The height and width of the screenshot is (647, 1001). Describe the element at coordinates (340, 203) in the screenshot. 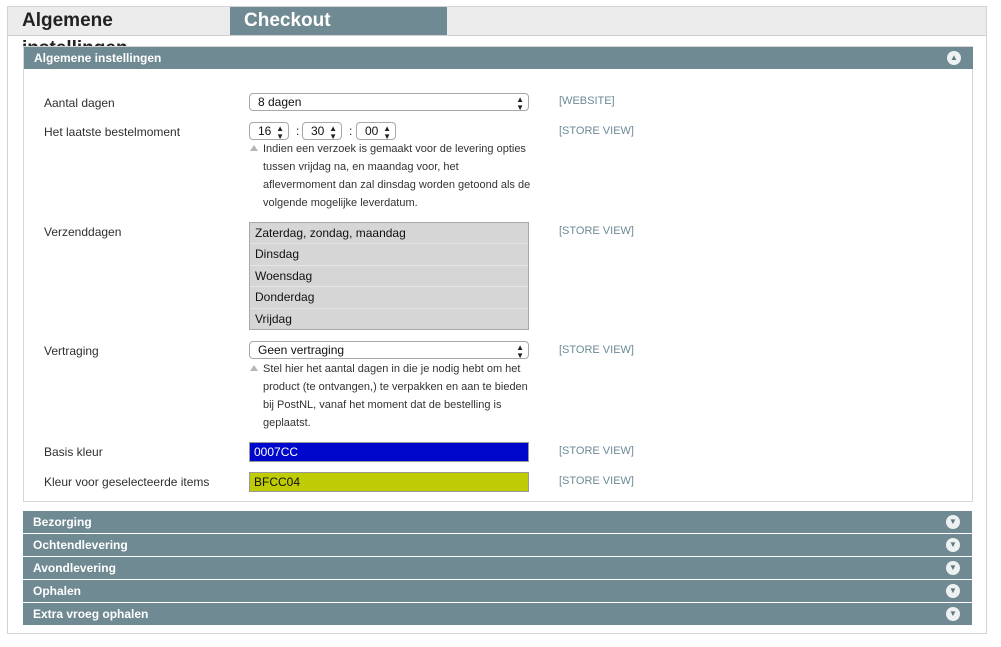

I see `hint-line: volgende mogelijke leverdatum.` at that location.